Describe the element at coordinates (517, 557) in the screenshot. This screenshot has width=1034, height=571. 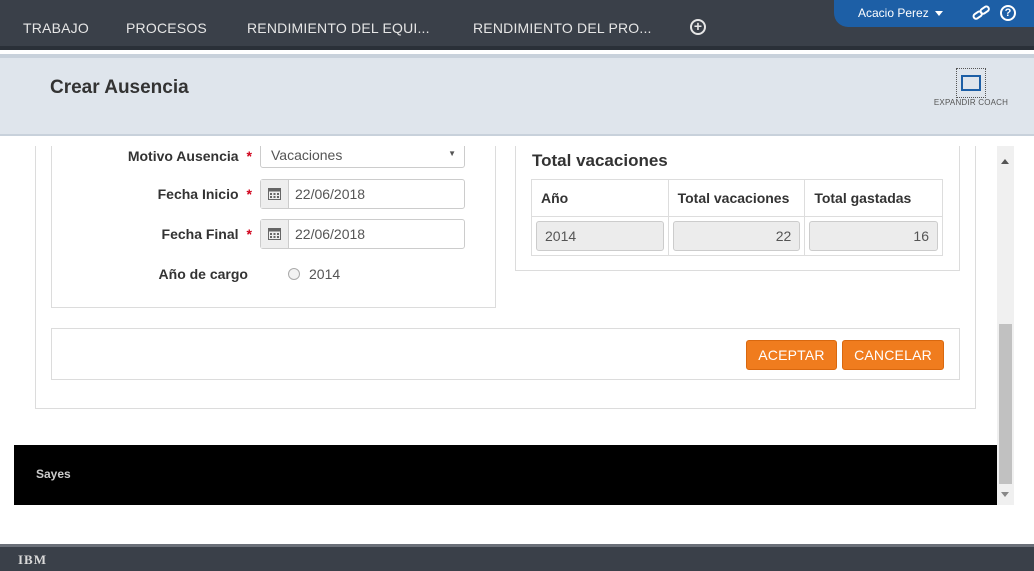
I see `bottom-bar: IBM` at that location.